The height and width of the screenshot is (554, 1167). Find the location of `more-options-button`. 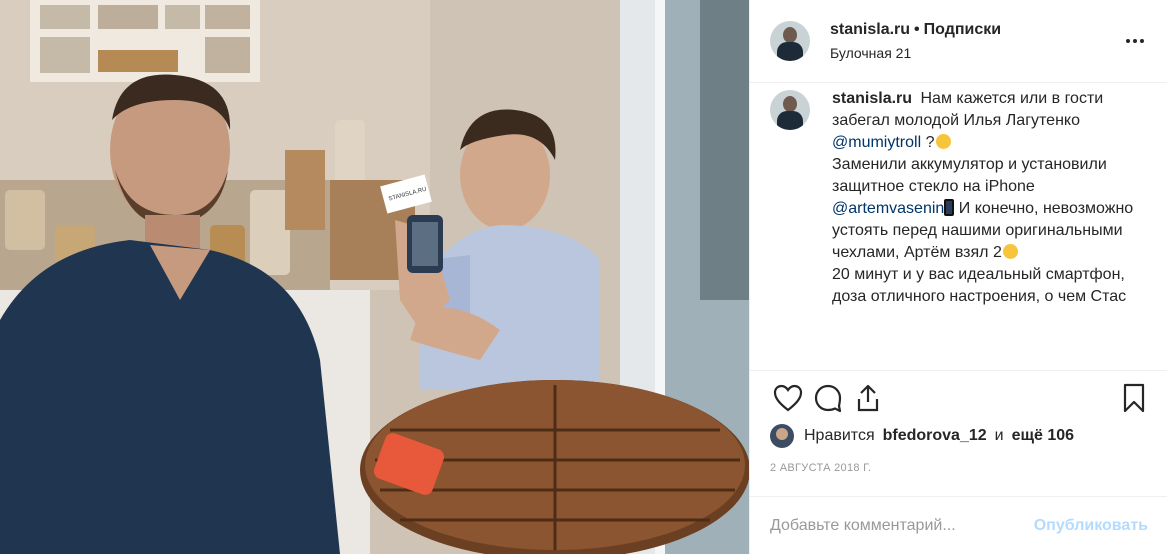

more-options-button is located at coordinates (1135, 41).